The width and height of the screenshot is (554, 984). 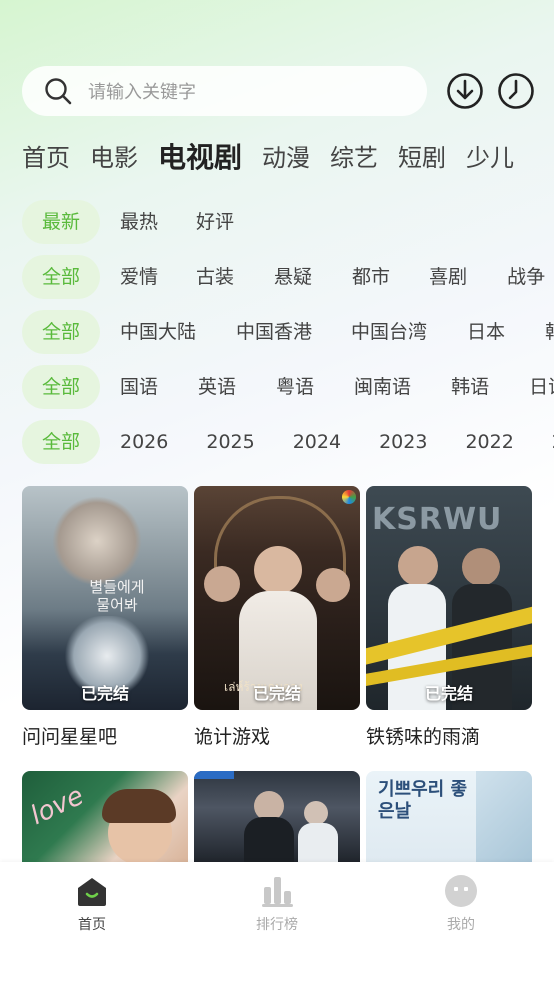 I want to click on nav-ranking: 排行榜, so click(x=277, y=904).